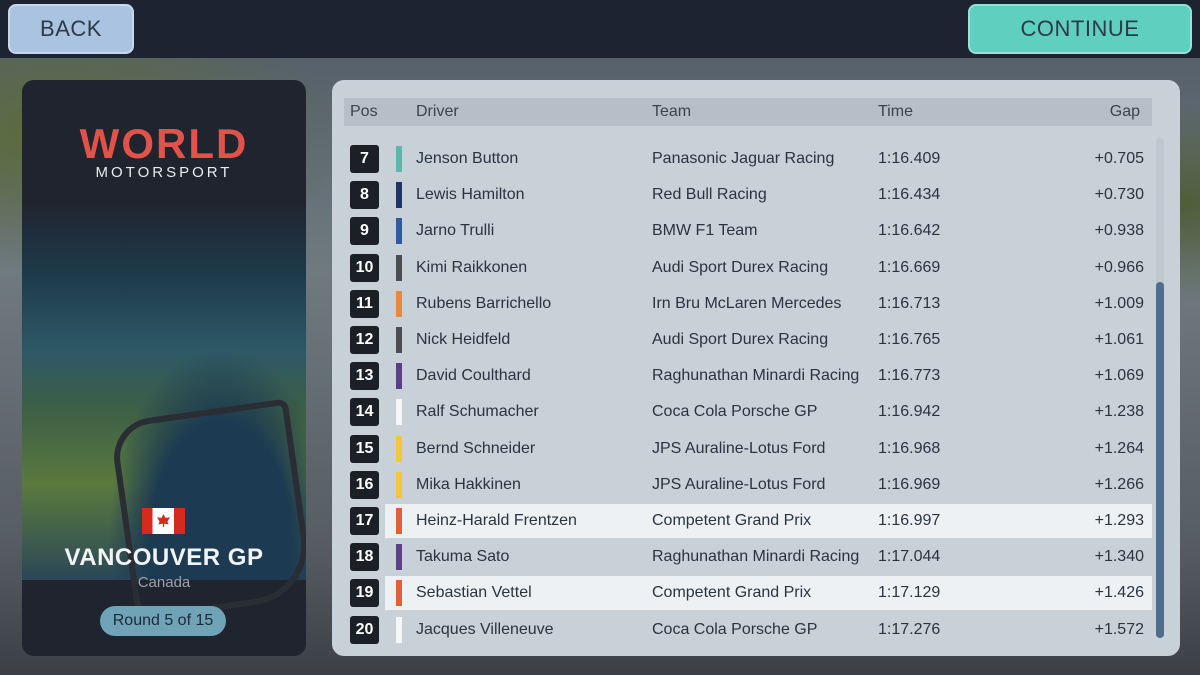  I want to click on gap-value: +1.238, so click(1119, 412).